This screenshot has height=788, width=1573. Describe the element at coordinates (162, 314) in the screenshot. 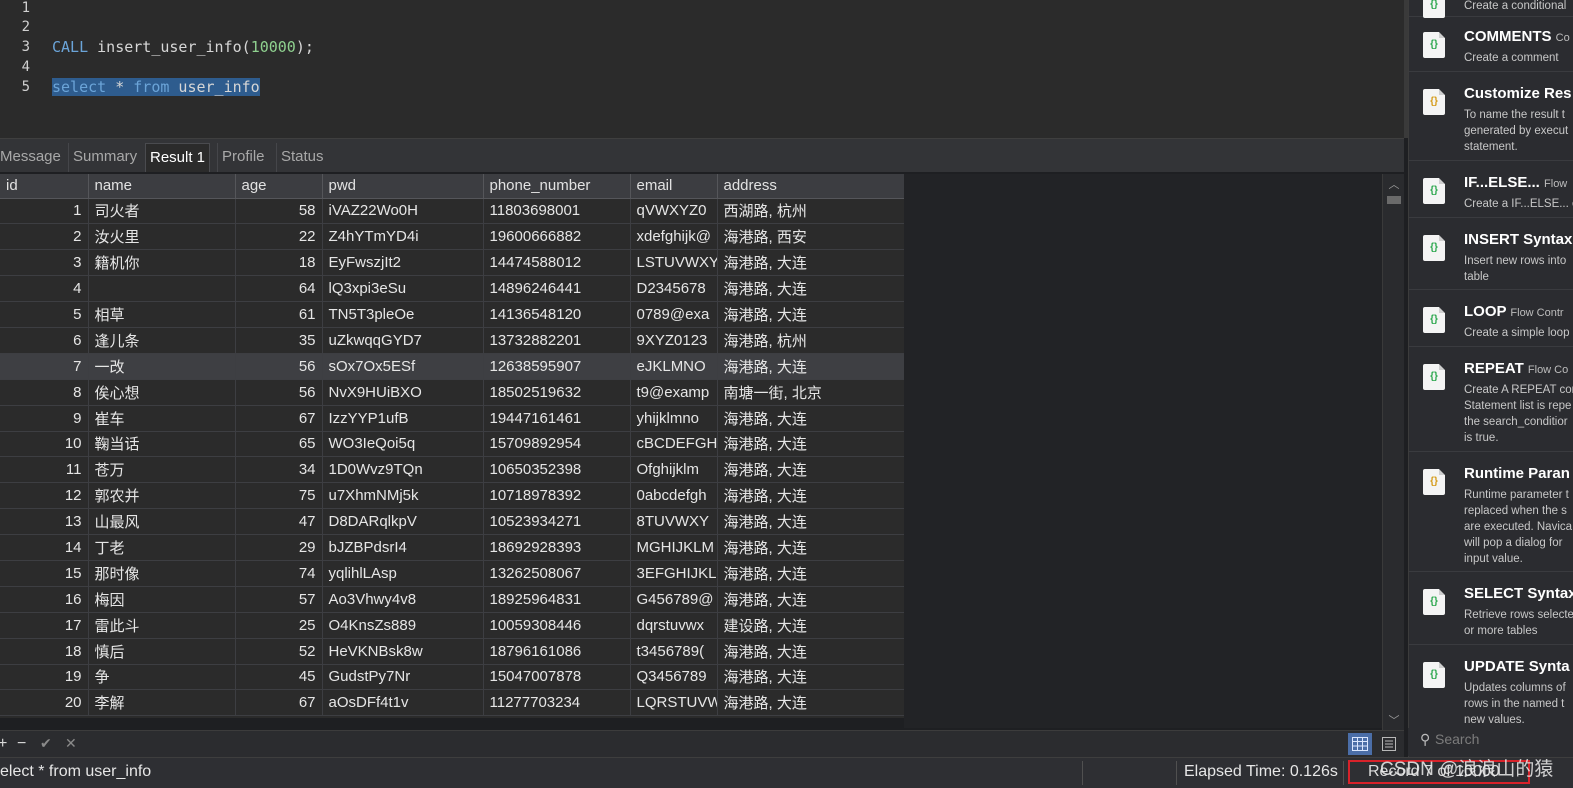

I see `table-cell-name: 相草` at that location.